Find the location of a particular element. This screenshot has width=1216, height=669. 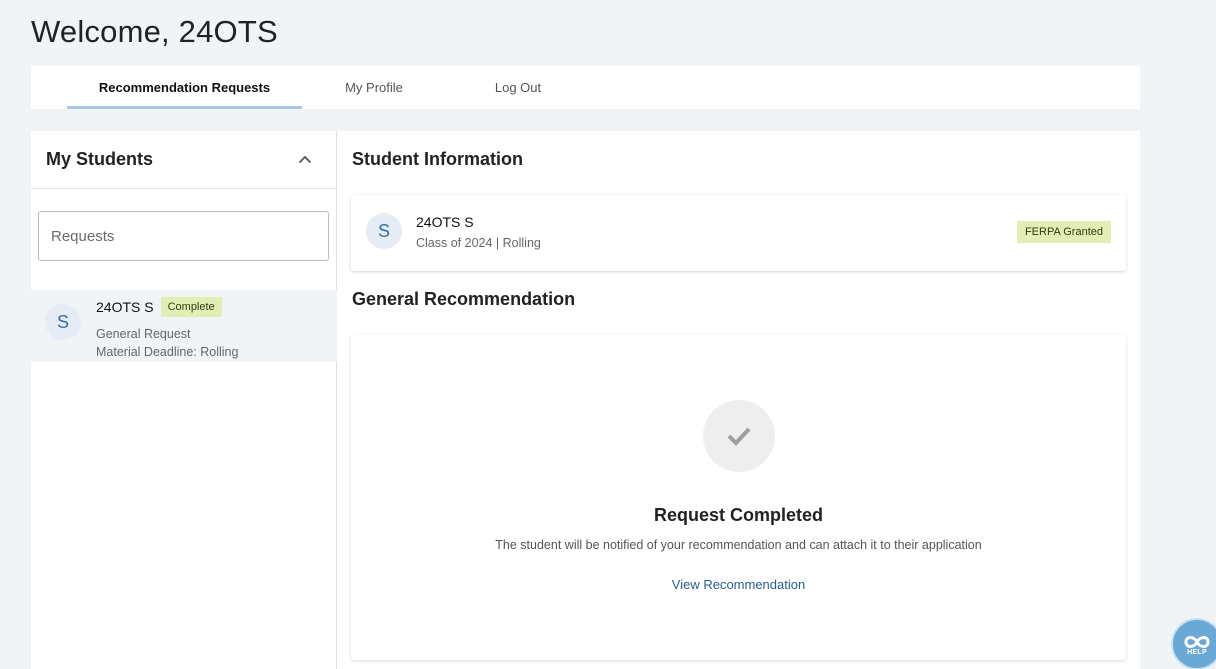

check-icon is located at coordinates (739, 436).